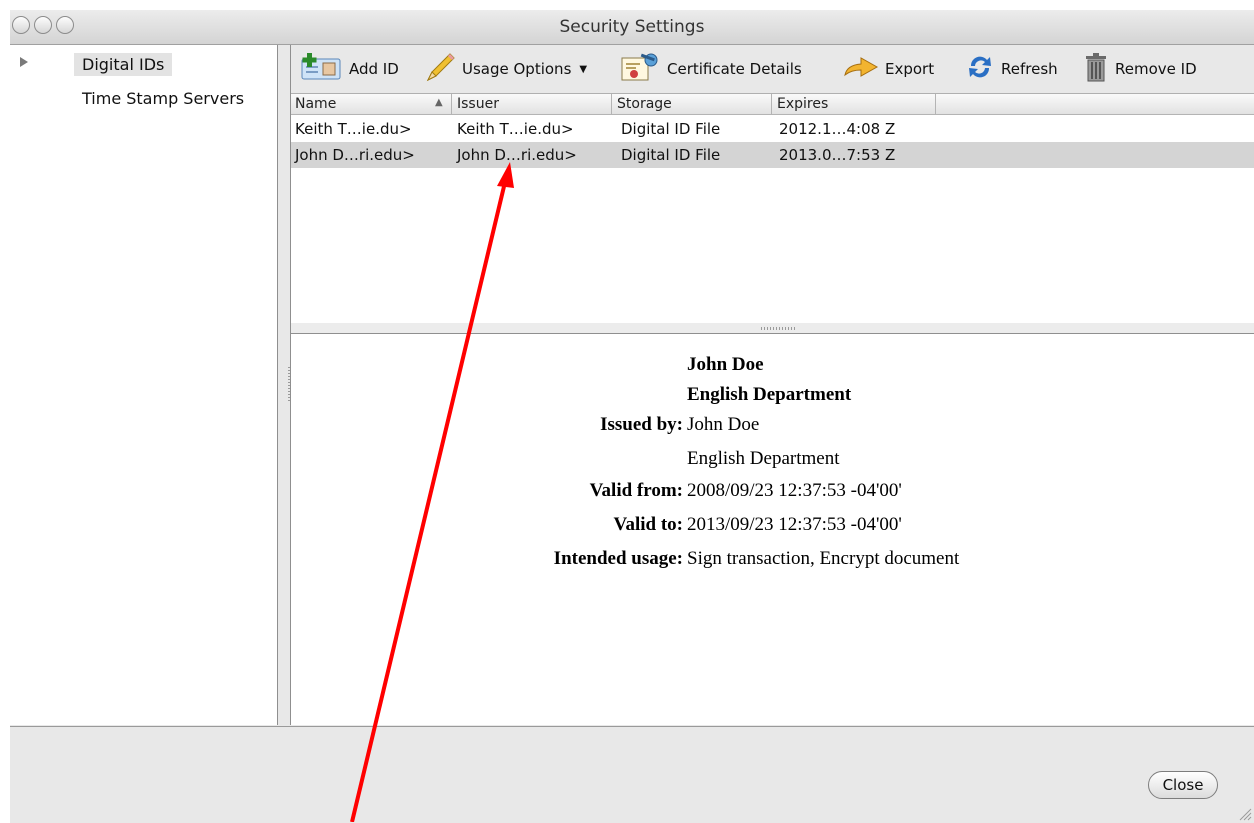  I want to click on cell-expires: 2012.1…4:08 Z, so click(837, 129).